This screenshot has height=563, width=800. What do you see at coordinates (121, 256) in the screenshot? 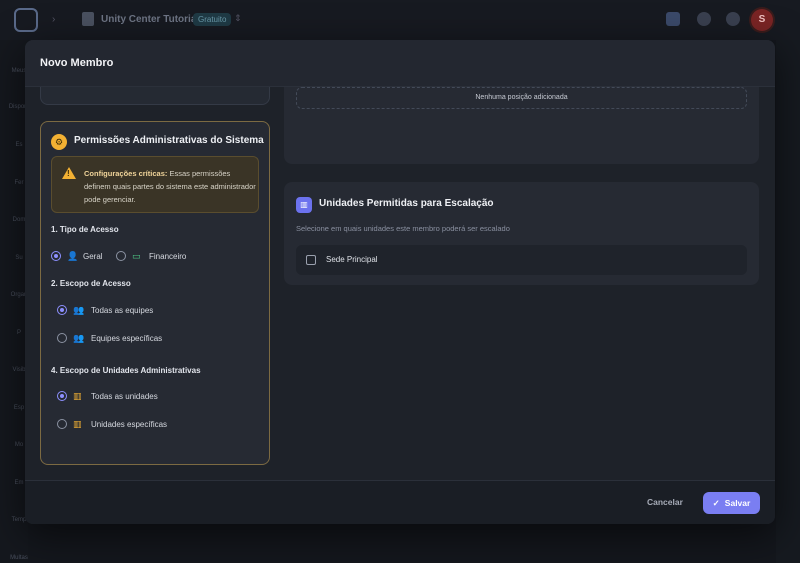
I see `radio-access-financeiro` at bounding box center [121, 256].